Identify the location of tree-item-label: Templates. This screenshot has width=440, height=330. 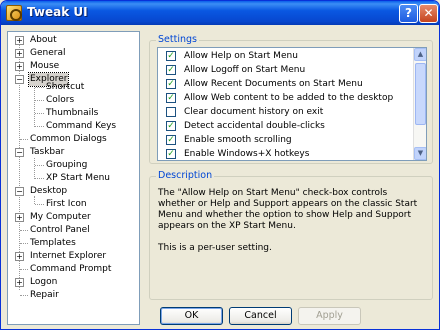
(53, 243).